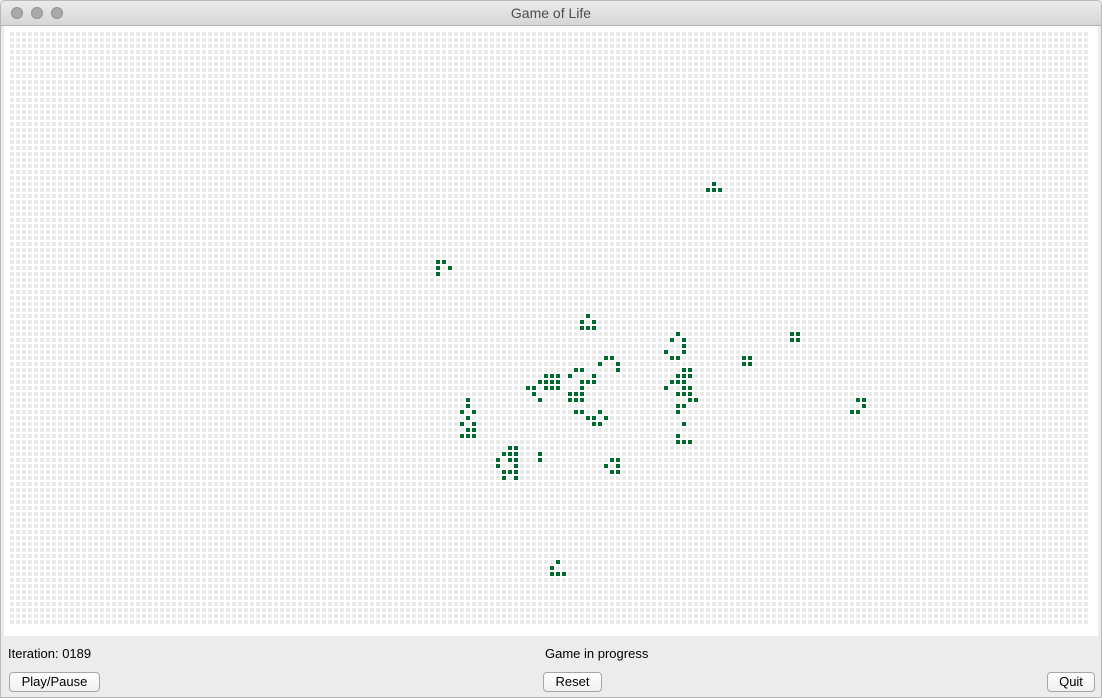  I want to click on quit-button: Quit, so click(1071, 682).